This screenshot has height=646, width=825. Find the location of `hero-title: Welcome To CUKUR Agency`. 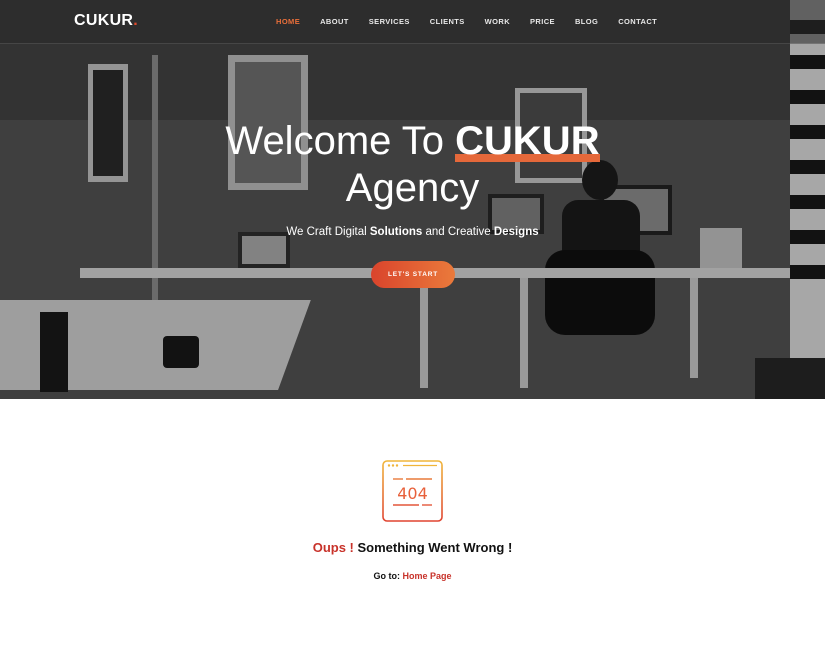

hero-title: Welcome To CUKUR Agency is located at coordinates (412, 165).